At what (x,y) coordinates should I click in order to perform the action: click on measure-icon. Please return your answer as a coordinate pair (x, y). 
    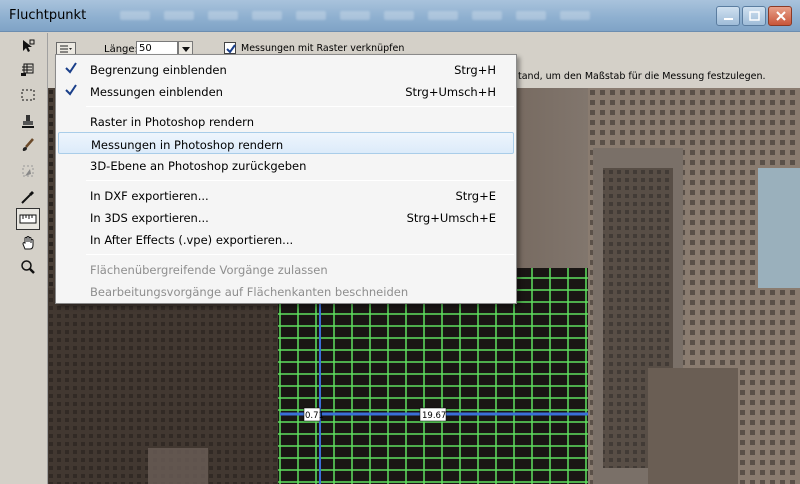
    Looking at the image, I should click on (28, 219).